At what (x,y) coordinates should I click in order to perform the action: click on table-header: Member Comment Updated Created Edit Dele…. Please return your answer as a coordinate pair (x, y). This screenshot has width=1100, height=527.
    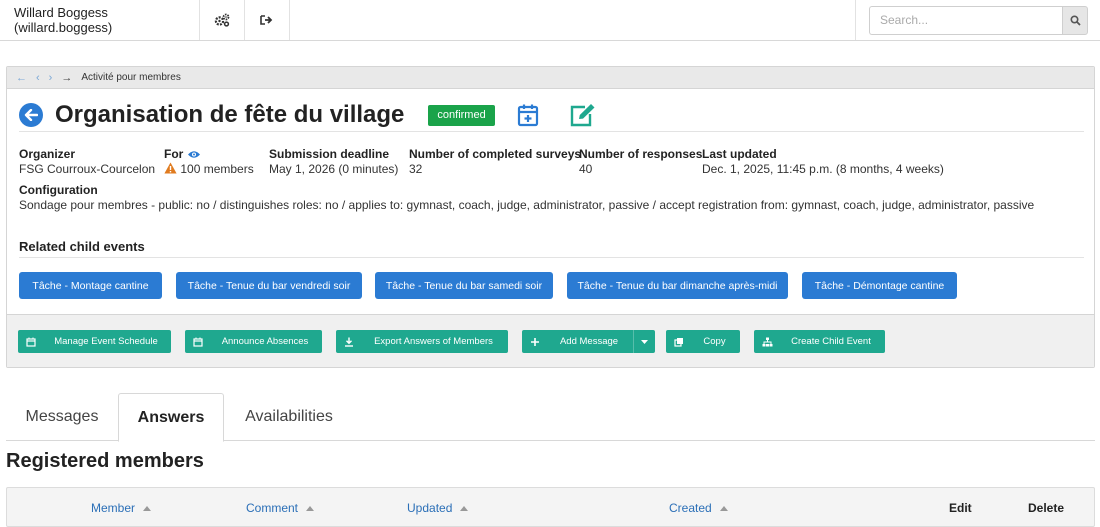
    Looking at the image, I should click on (550, 507).